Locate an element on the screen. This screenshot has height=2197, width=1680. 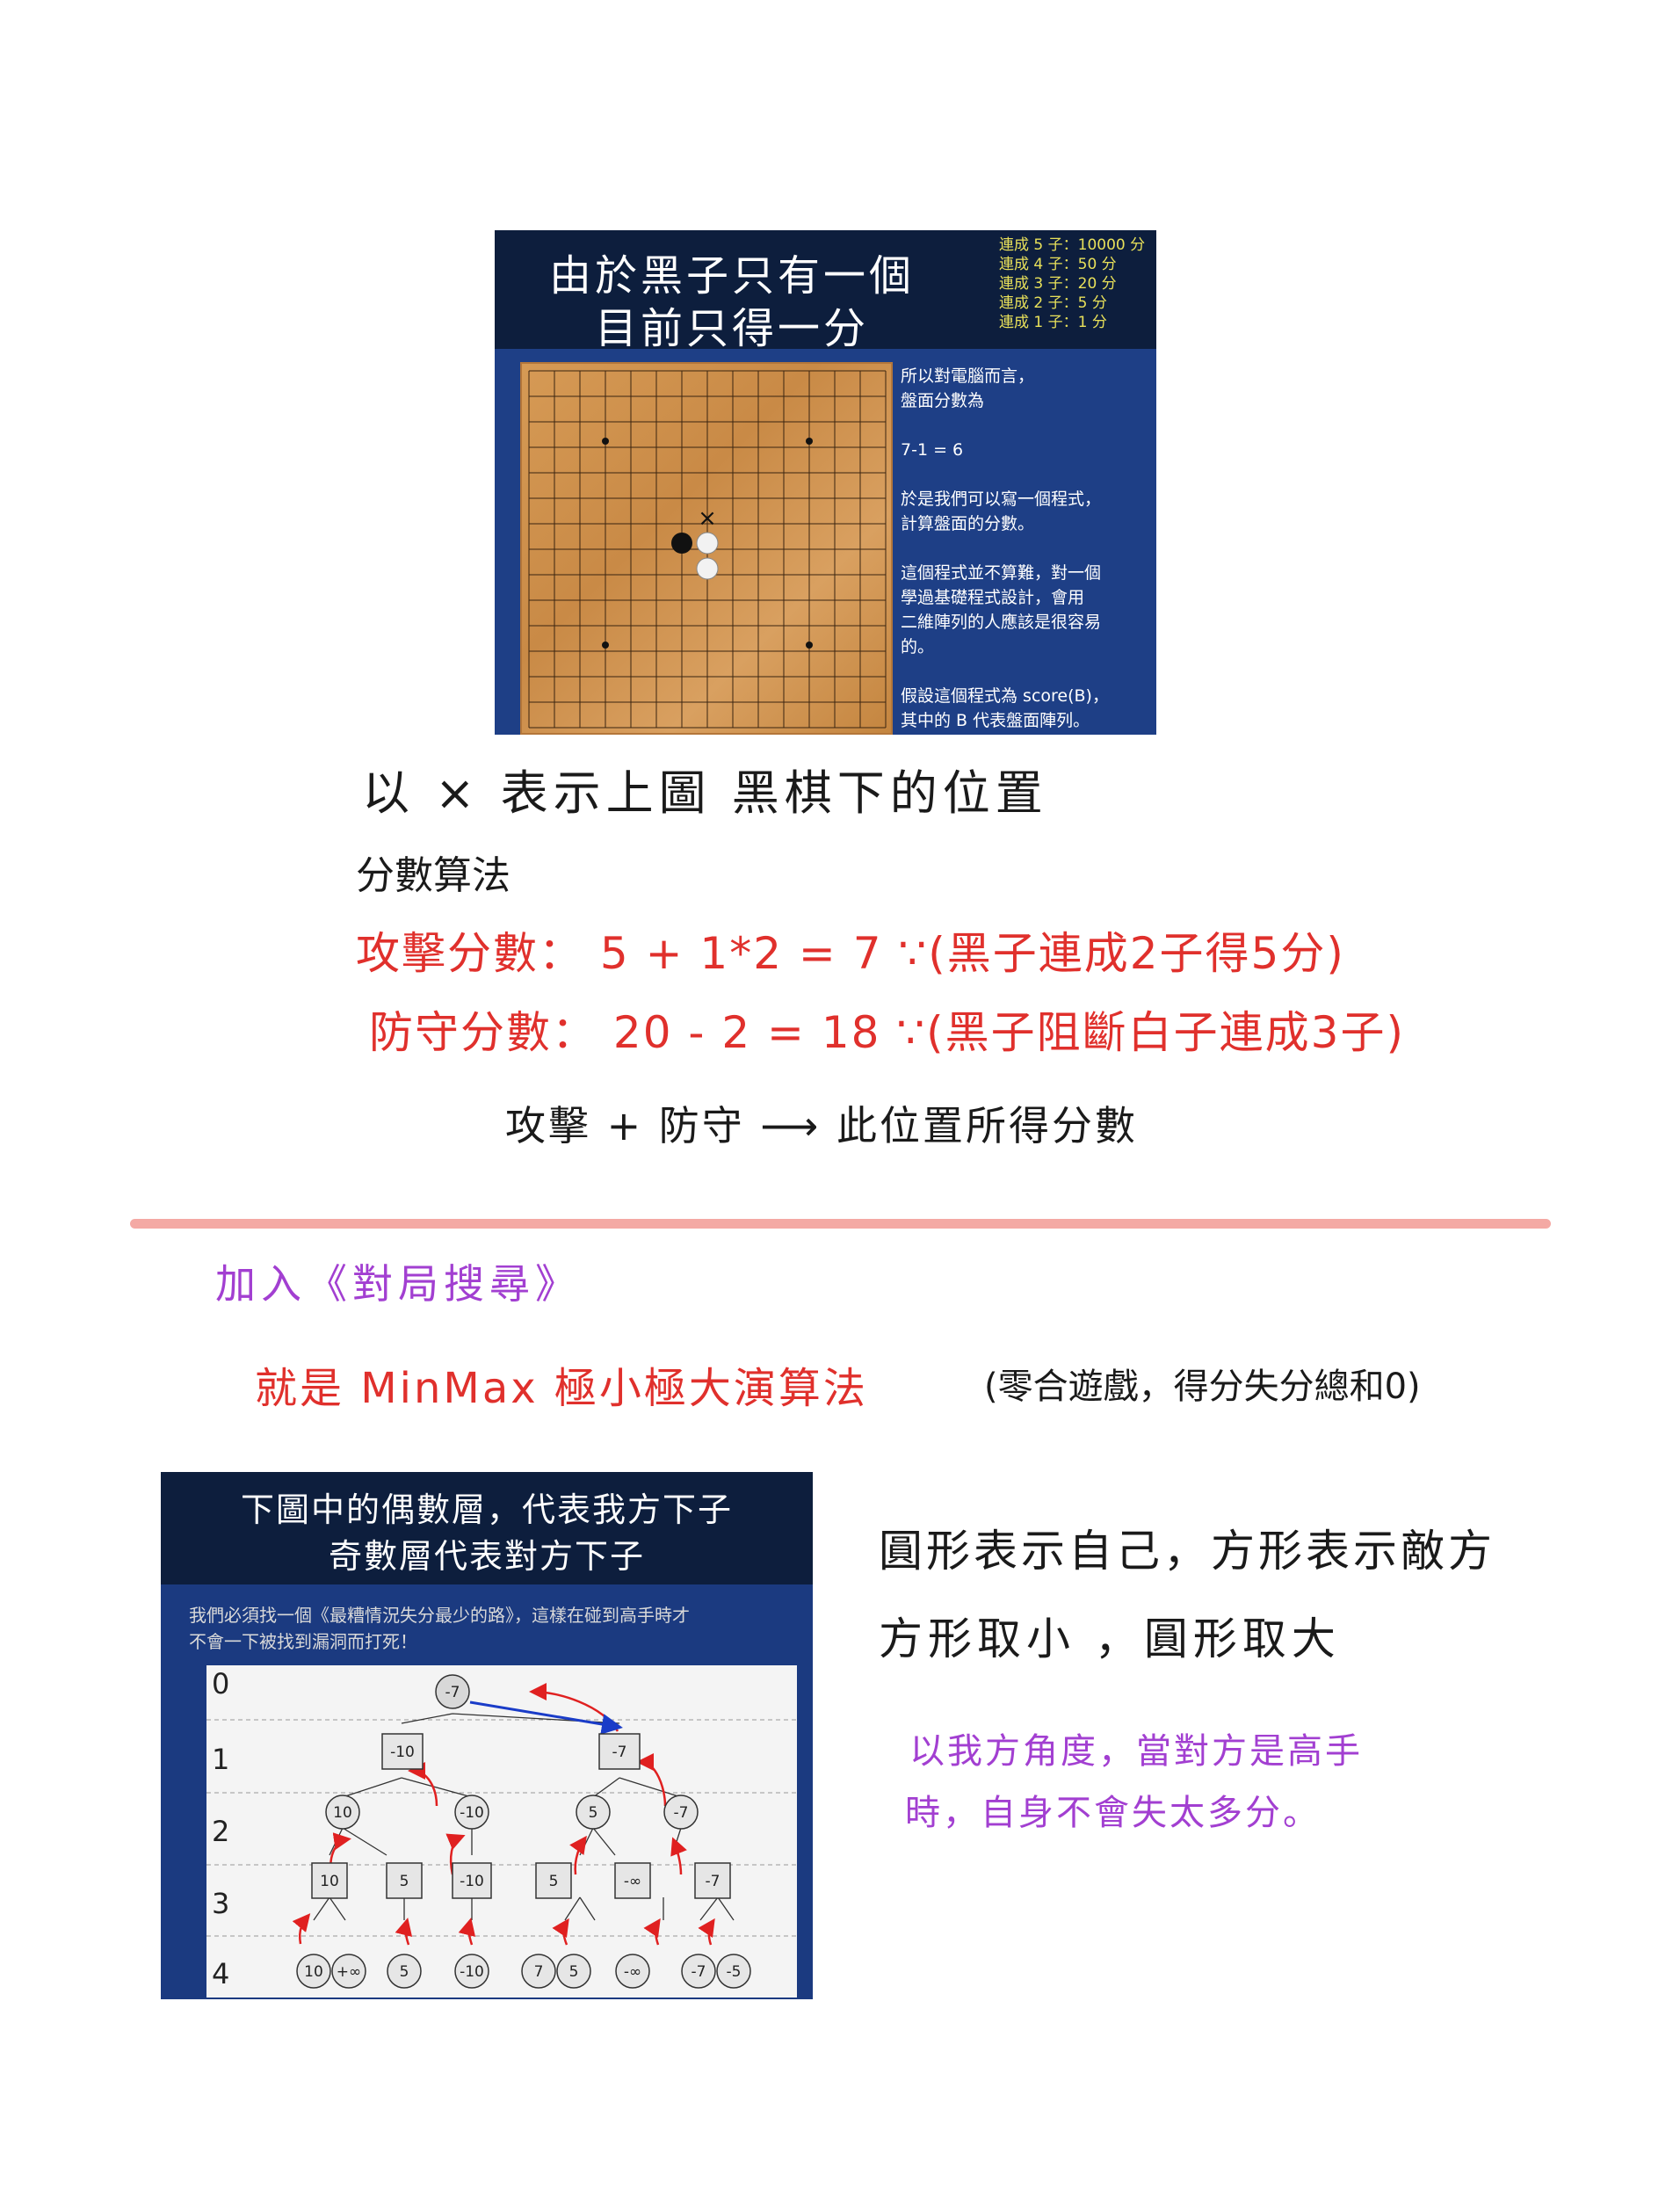
note-min-max-rule: 方形取小 ，圓形取大 is located at coordinates (1110, 1639).